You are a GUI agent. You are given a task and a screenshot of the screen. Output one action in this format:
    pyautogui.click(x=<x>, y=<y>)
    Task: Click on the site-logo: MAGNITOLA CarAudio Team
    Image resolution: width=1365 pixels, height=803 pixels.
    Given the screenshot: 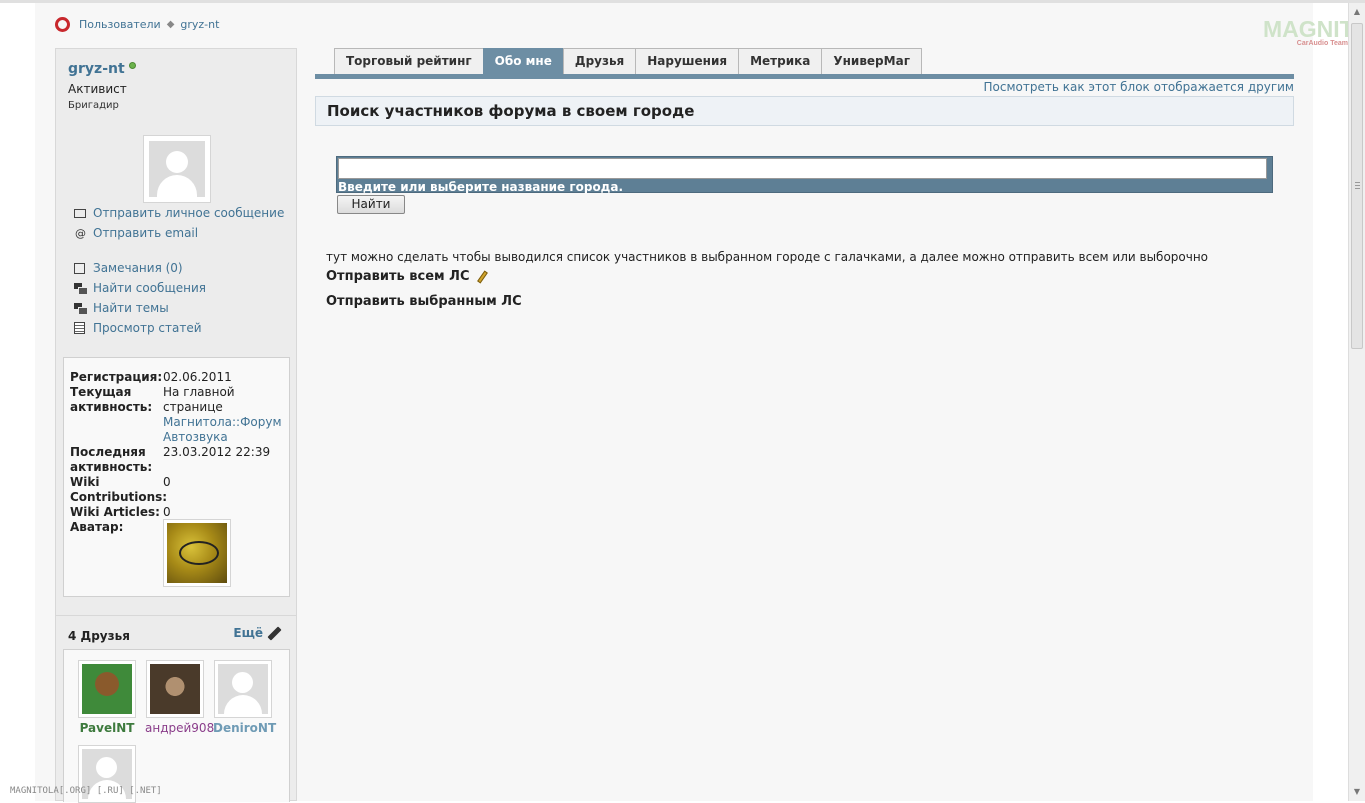 What is the action you would take?
    pyautogui.click(x=1314, y=32)
    